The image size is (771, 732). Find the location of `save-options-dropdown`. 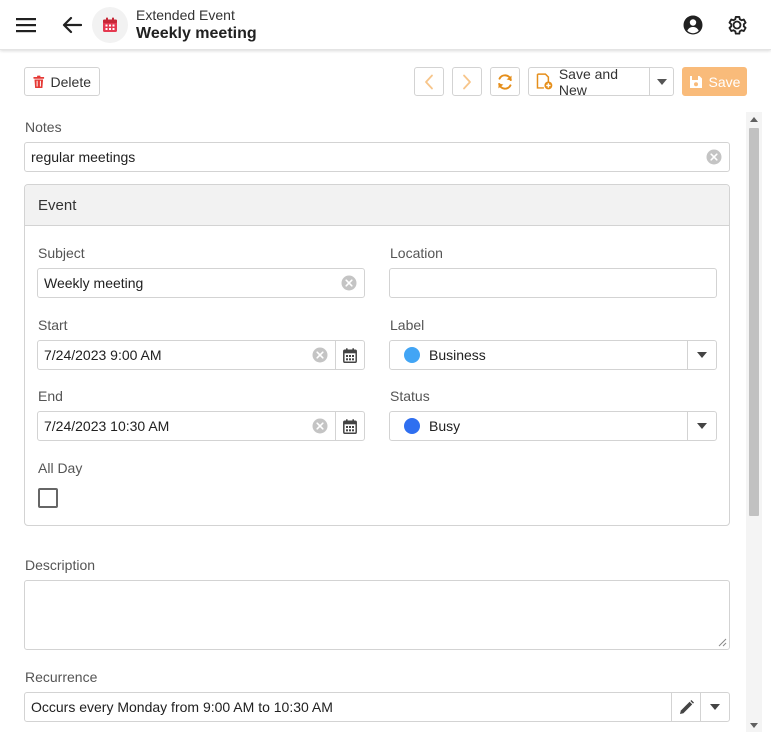

save-options-dropdown is located at coordinates (661, 81).